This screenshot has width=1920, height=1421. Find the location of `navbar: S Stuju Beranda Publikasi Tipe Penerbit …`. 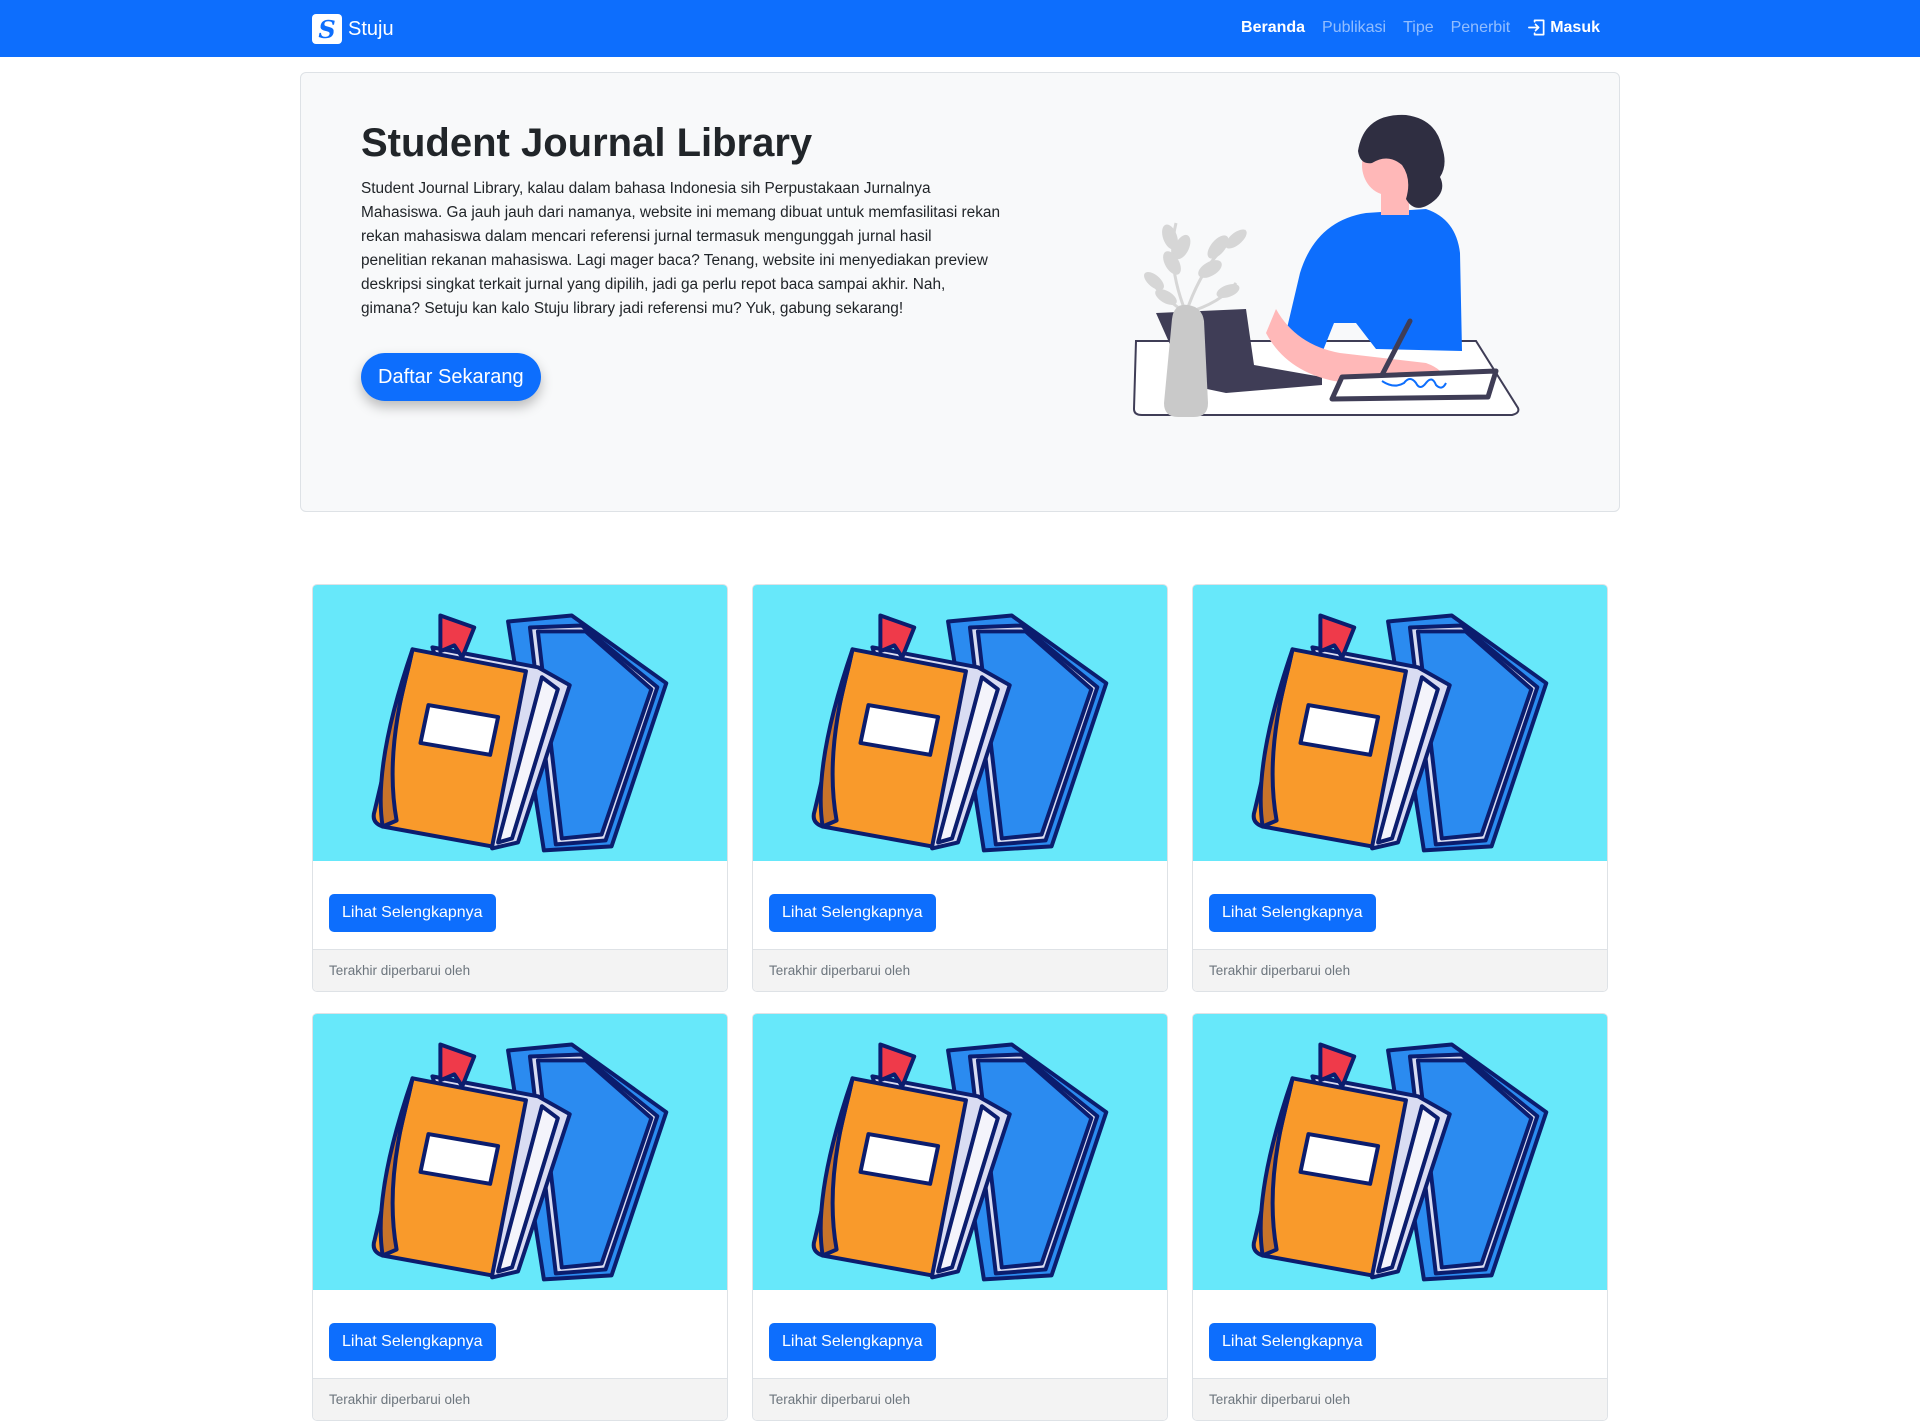

navbar: S Stuju Beranda Publikasi Tipe Penerbit … is located at coordinates (960, 28).